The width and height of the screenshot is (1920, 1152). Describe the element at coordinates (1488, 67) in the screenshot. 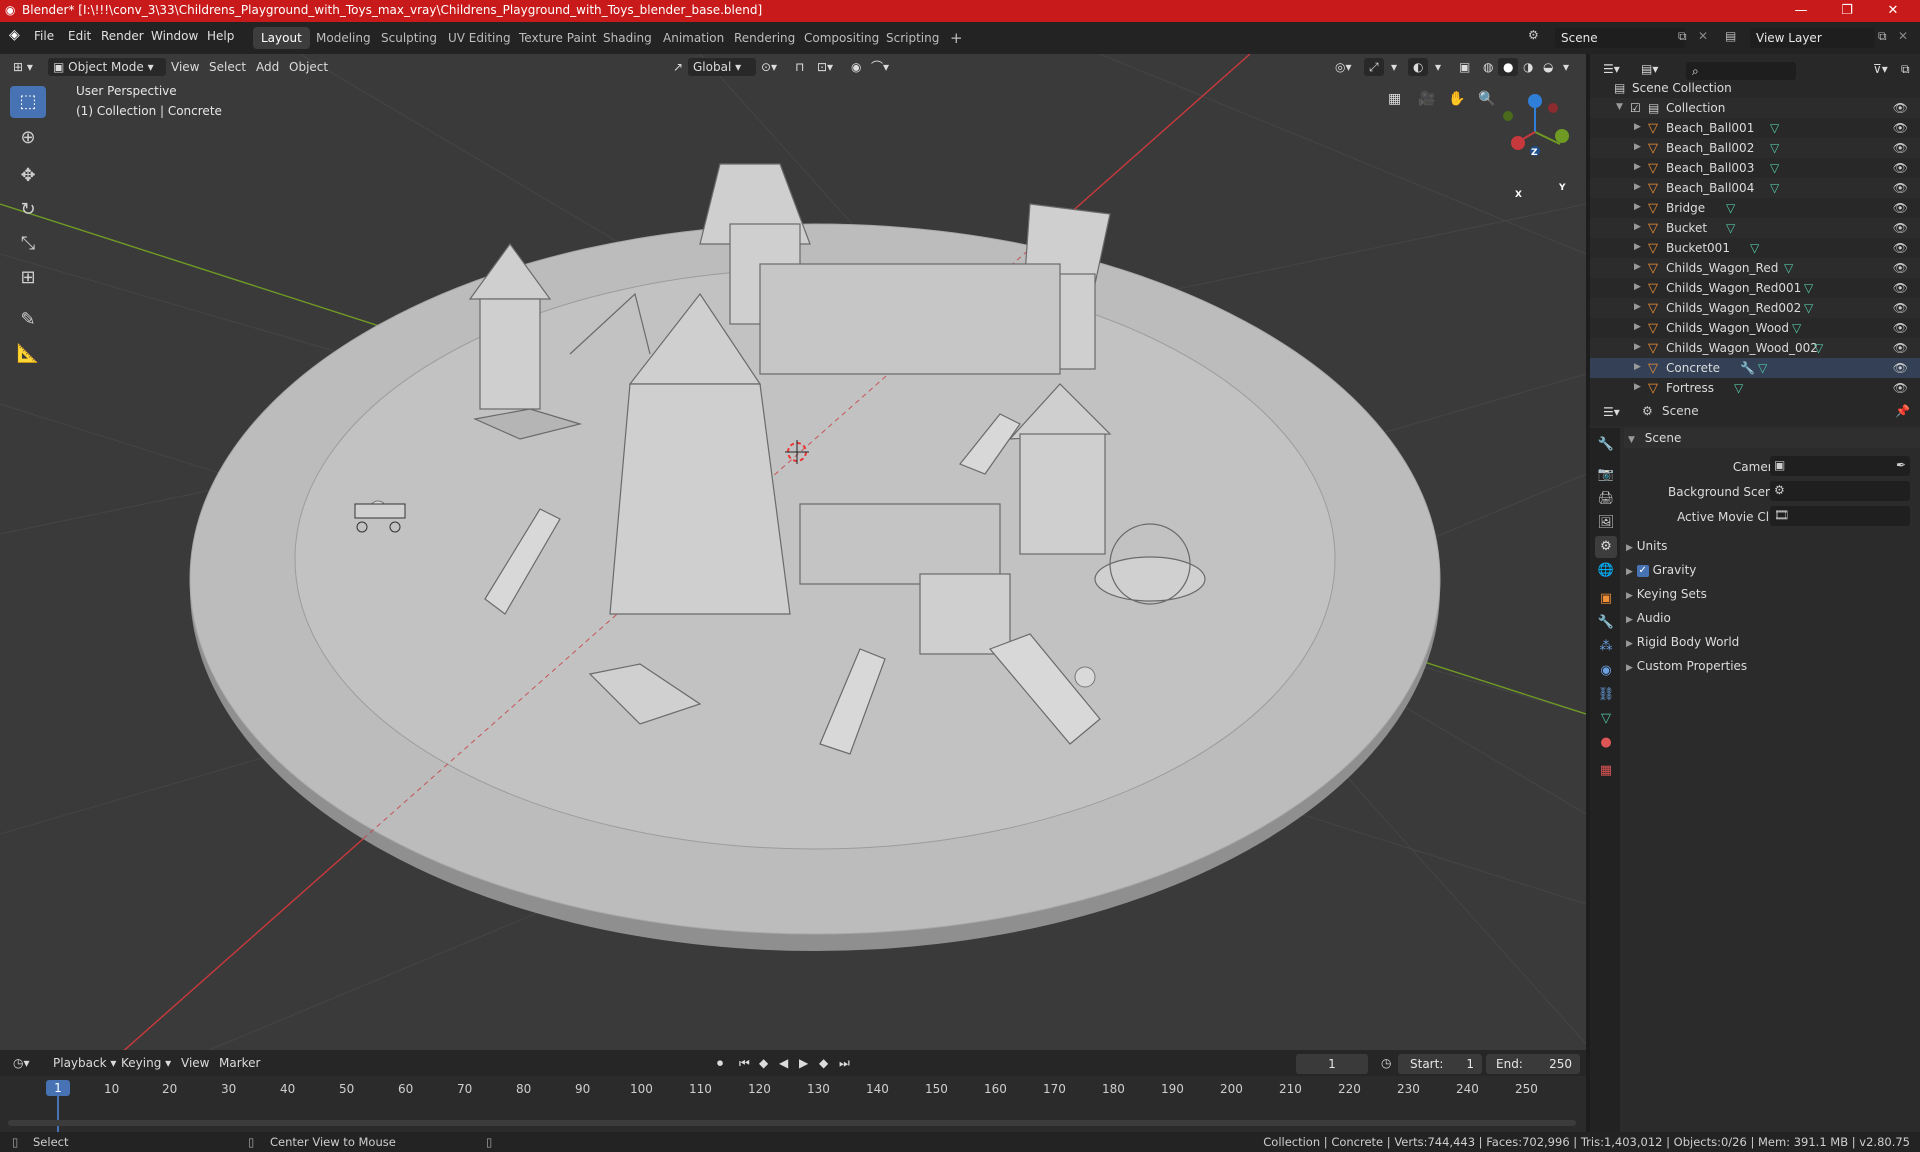

I see `wireframe-shading-icon: ◍` at that location.